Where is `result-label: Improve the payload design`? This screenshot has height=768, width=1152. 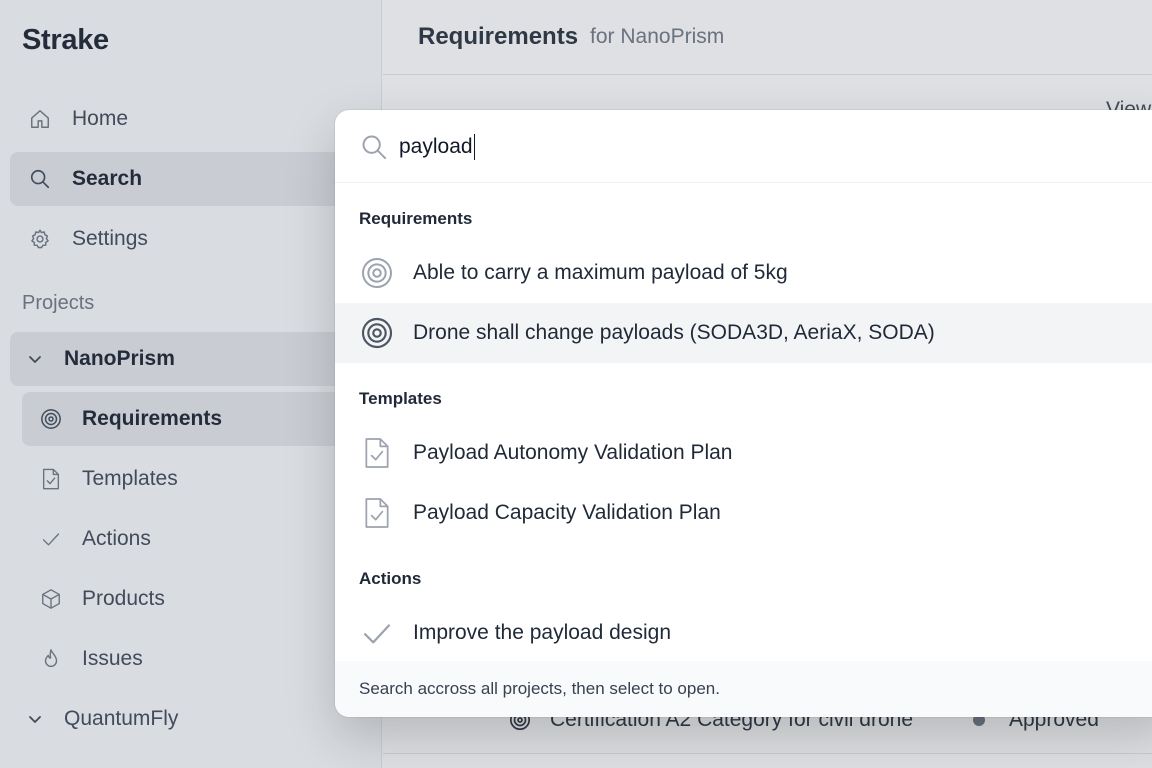
result-label: Improve the payload design is located at coordinates (542, 632).